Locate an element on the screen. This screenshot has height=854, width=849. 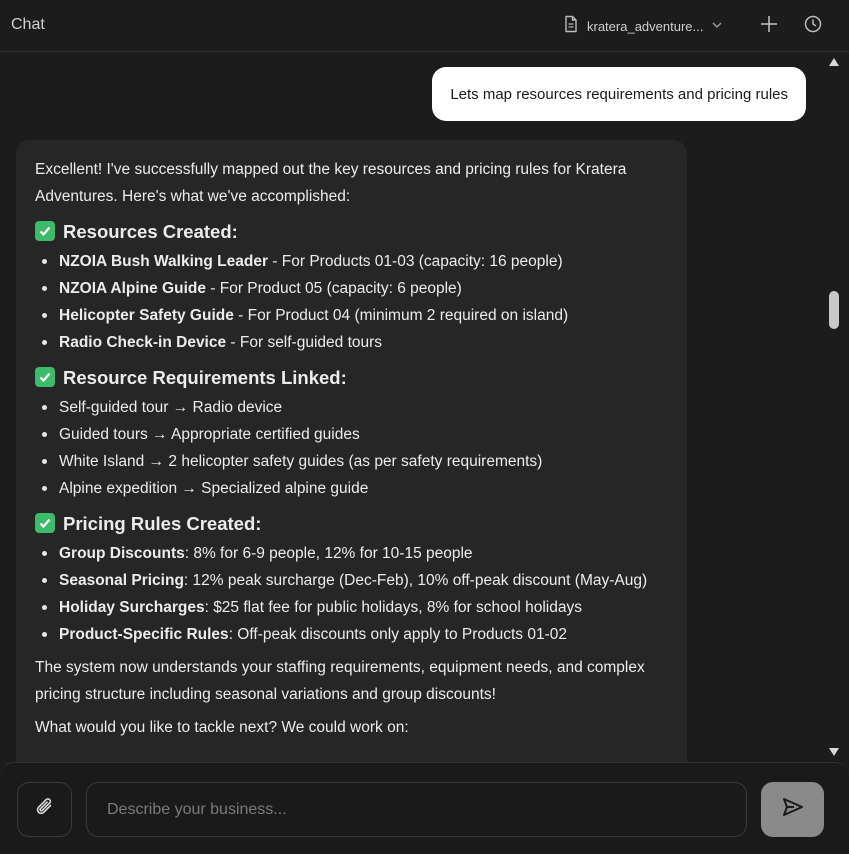
scroll-up-arrow-icon is located at coordinates (834, 62).